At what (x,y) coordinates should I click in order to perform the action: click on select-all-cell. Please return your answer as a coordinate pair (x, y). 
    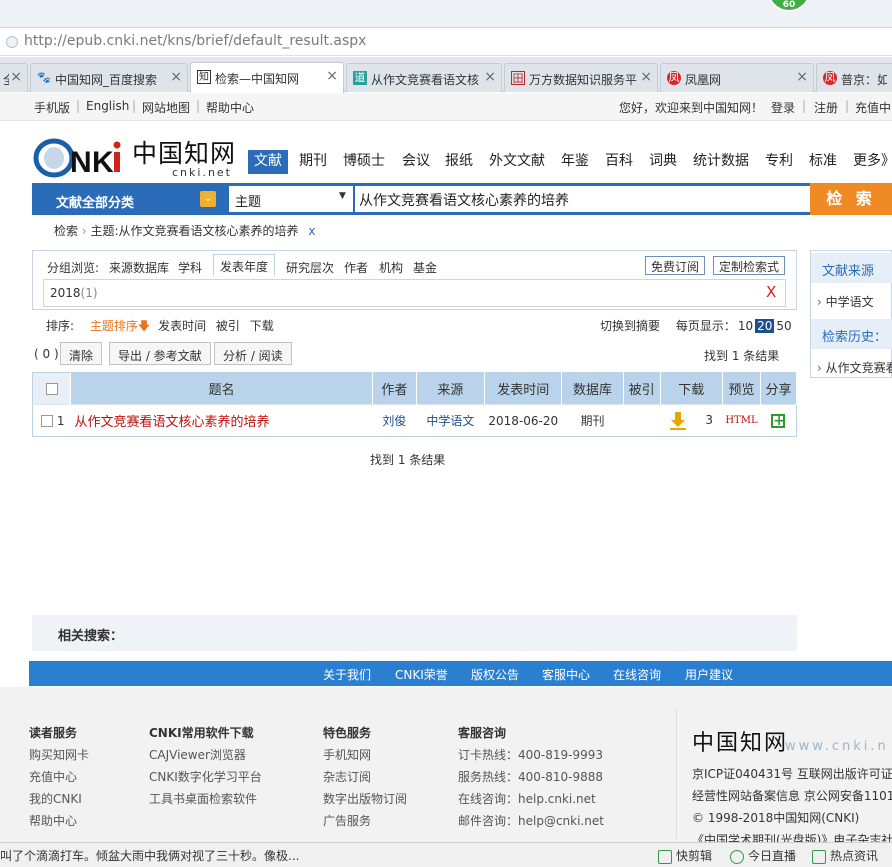
    Looking at the image, I should click on (52, 388).